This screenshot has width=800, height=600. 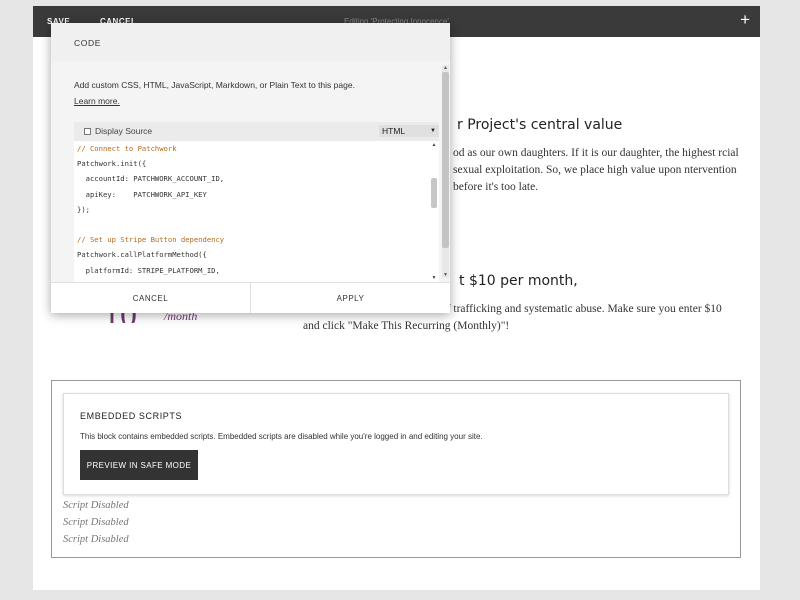 I want to click on display-source-label: Display Source, so click(x=124, y=131).